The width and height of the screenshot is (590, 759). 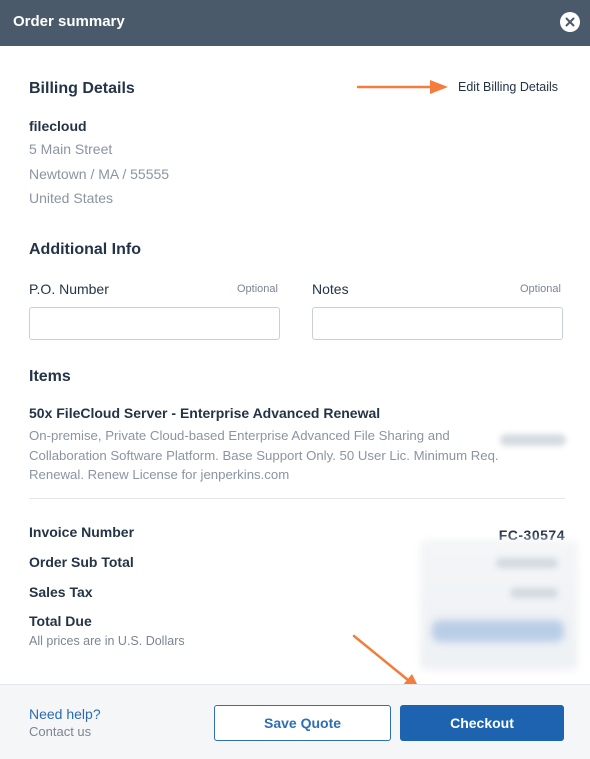 What do you see at coordinates (107, 641) in the screenshot?
I see `currency-note: All prices are in U.S. Dollars` at bounding box center [107, 641].